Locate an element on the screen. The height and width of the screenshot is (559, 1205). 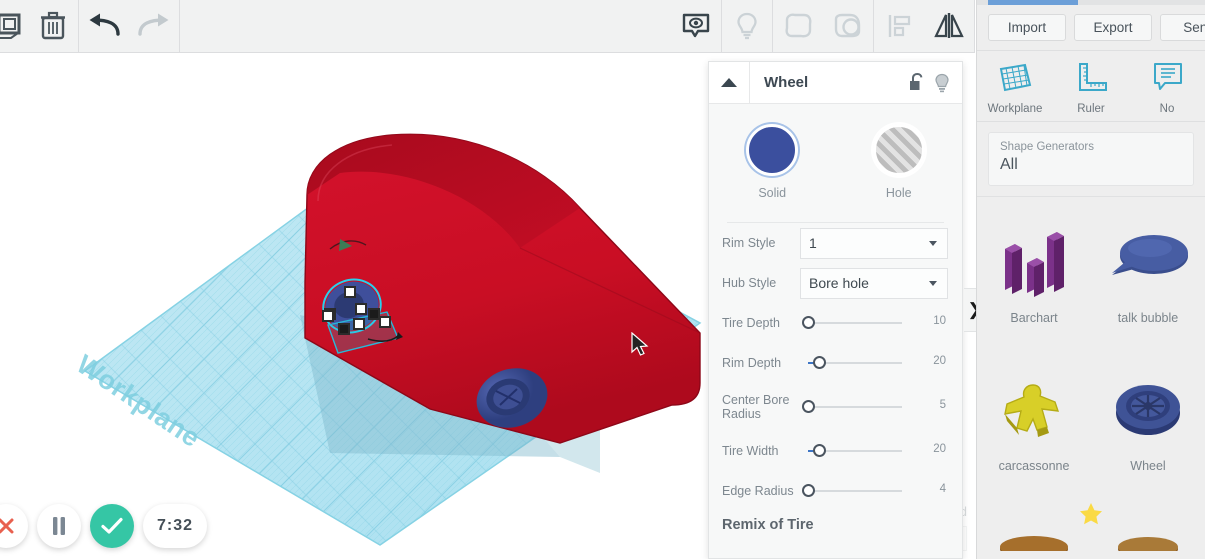
group-shapes-icon is located at coordinates (798, 25).